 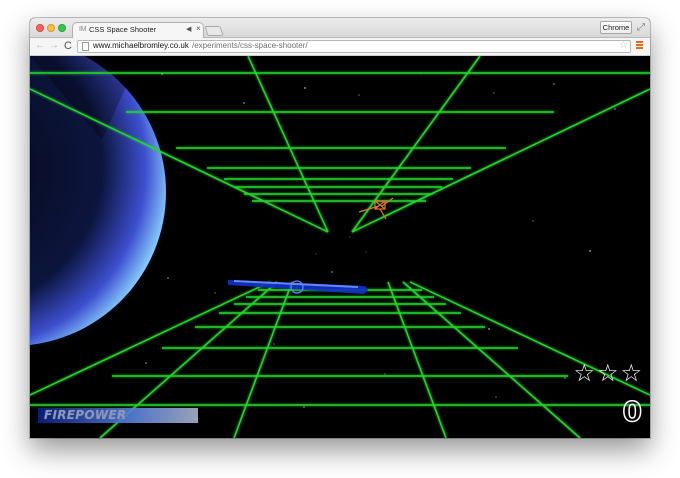 I want to click on bookmark-star-icon: ☆, so click(x=623, y=45).